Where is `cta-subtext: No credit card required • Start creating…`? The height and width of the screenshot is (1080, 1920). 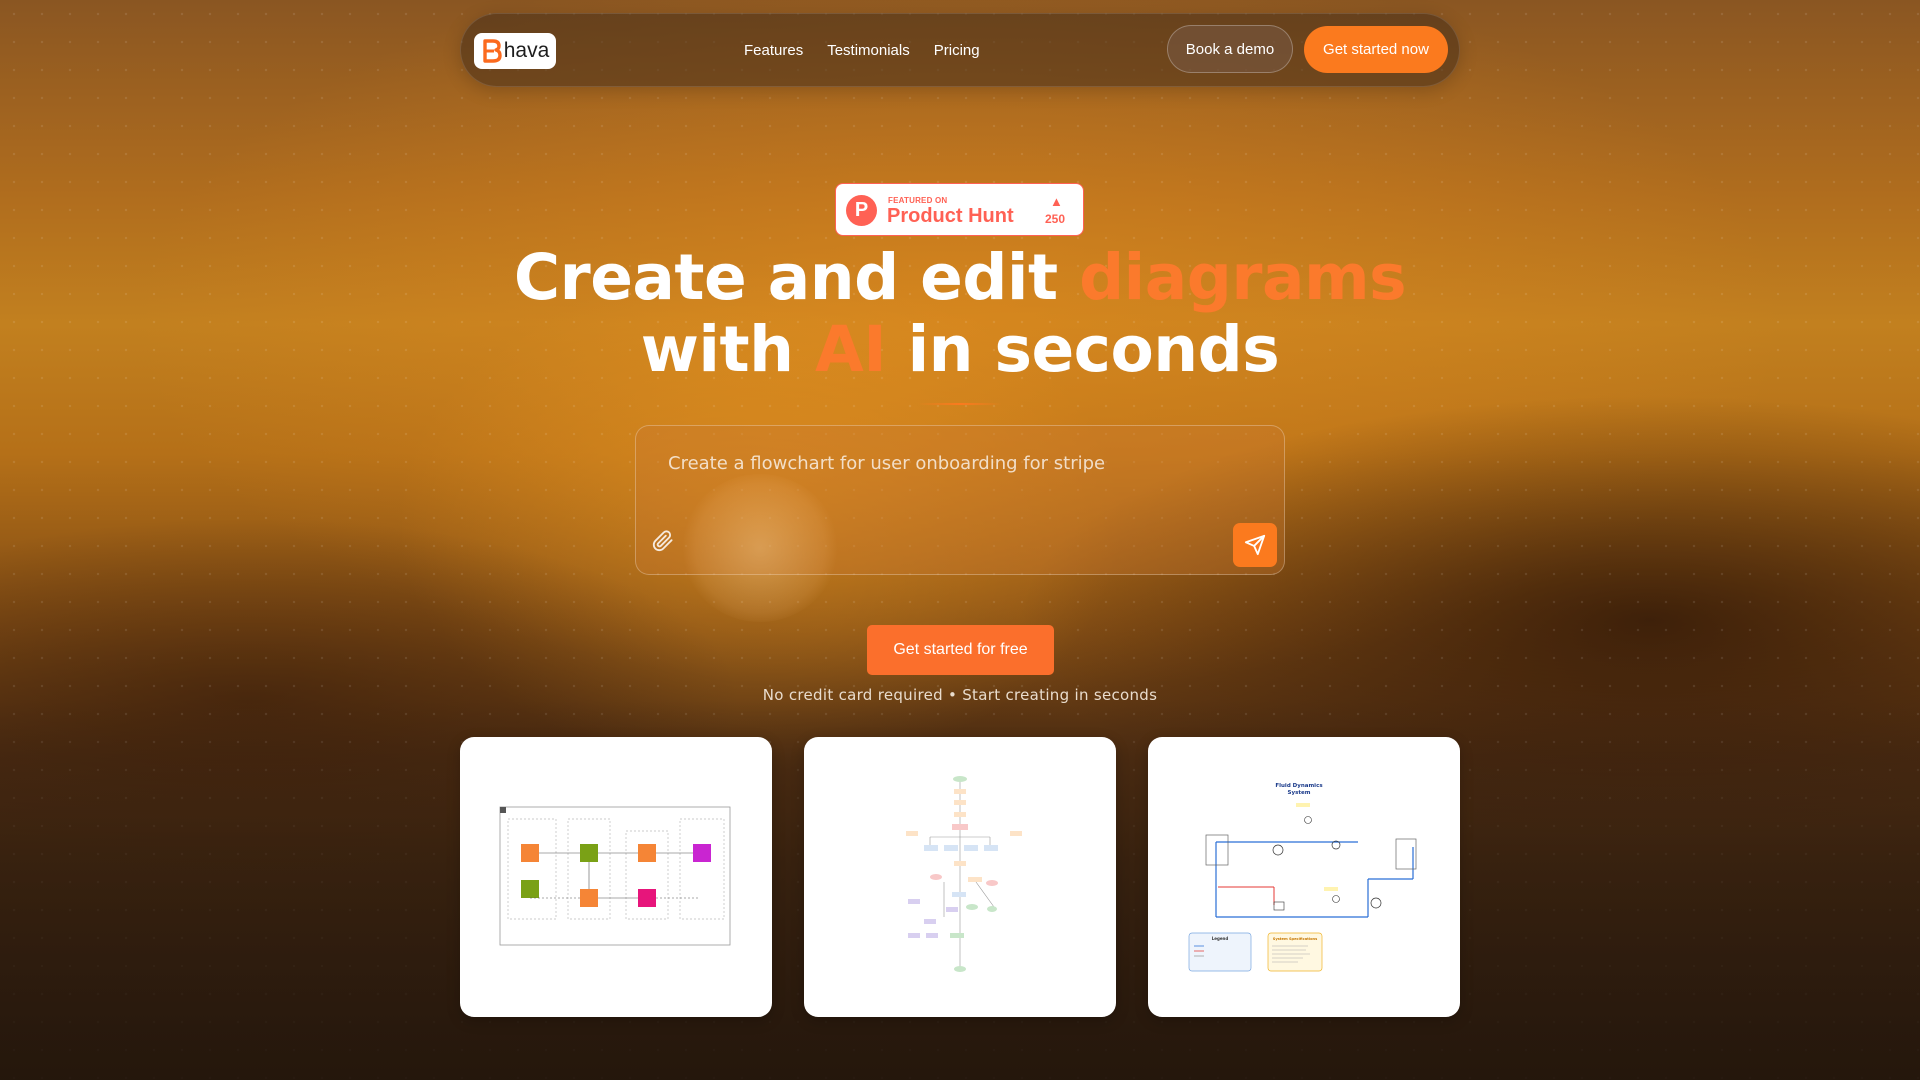 cta-subtext: No credit card required • Start creating… is located at coordinates (960, 695).